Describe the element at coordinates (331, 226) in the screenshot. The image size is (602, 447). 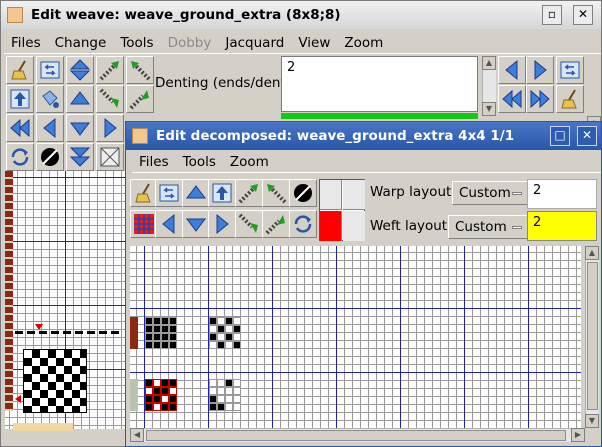
I see `swatch-weft-color` at that location.